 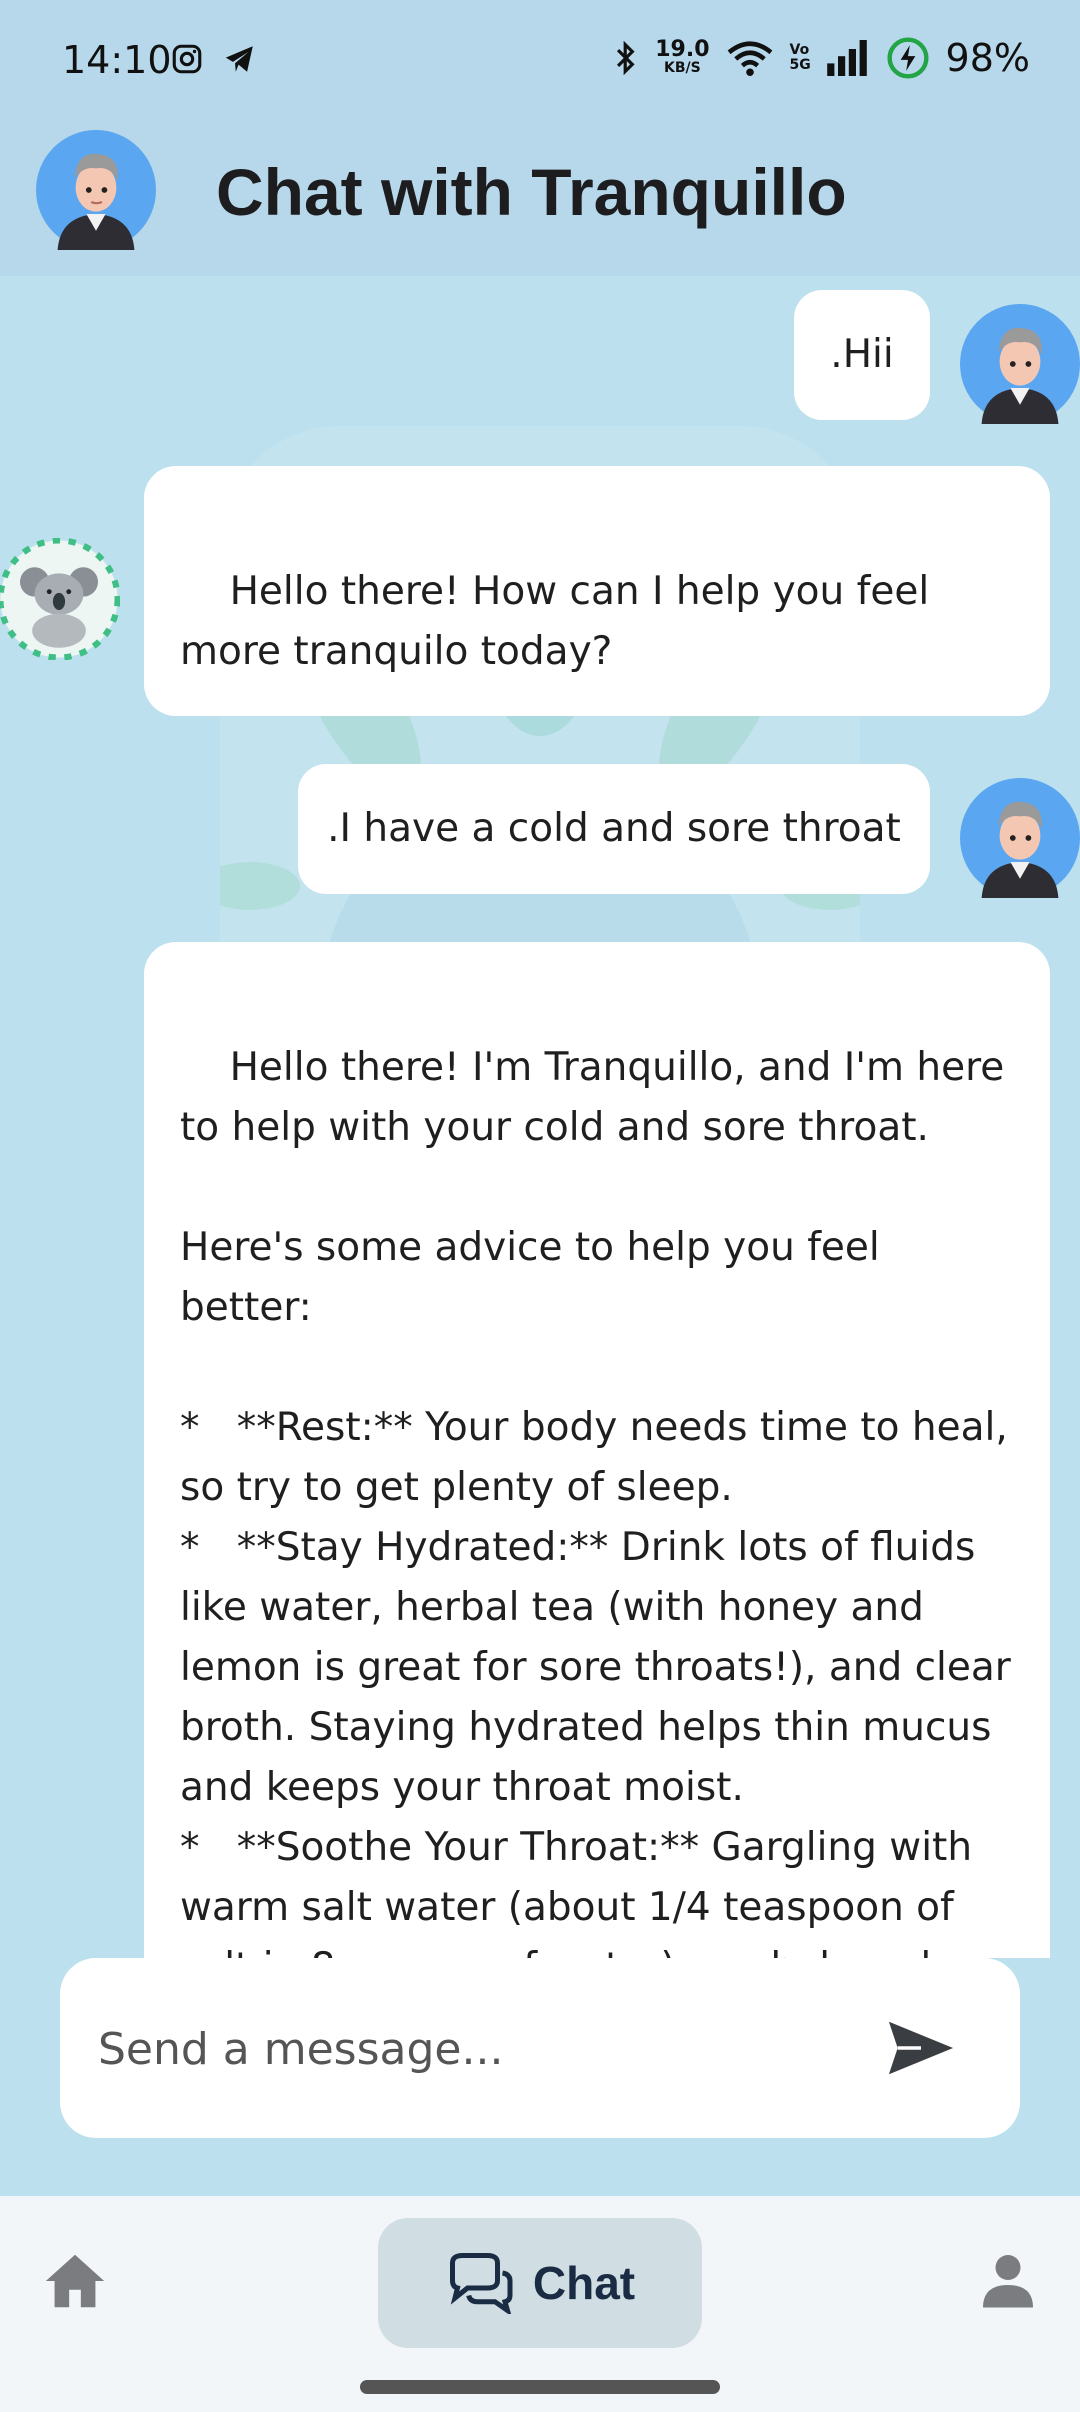 I want to click on network-speed-unit: KB/S, so click(x=682, y=68).